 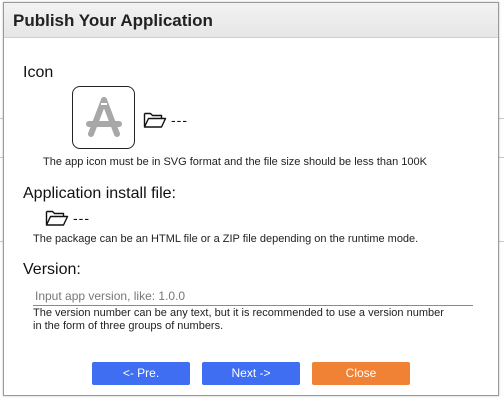 What do you see at coordinates (141, 373) in the screenshot?
I see `previous-button: <- Pre.` at bounding box center [141, 373].